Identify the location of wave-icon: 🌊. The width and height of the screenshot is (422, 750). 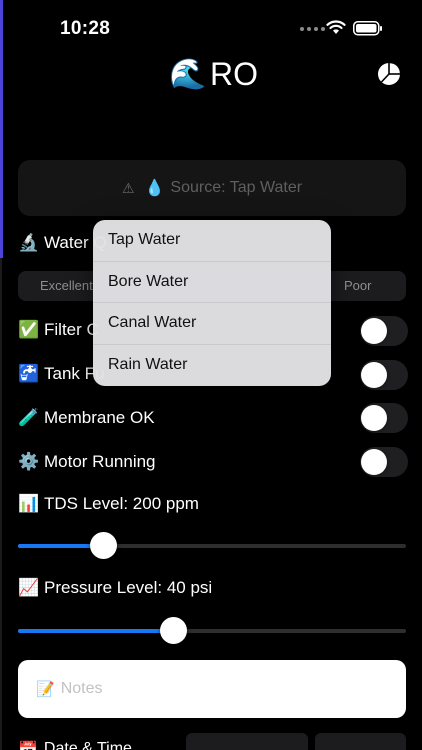
(188, 74).